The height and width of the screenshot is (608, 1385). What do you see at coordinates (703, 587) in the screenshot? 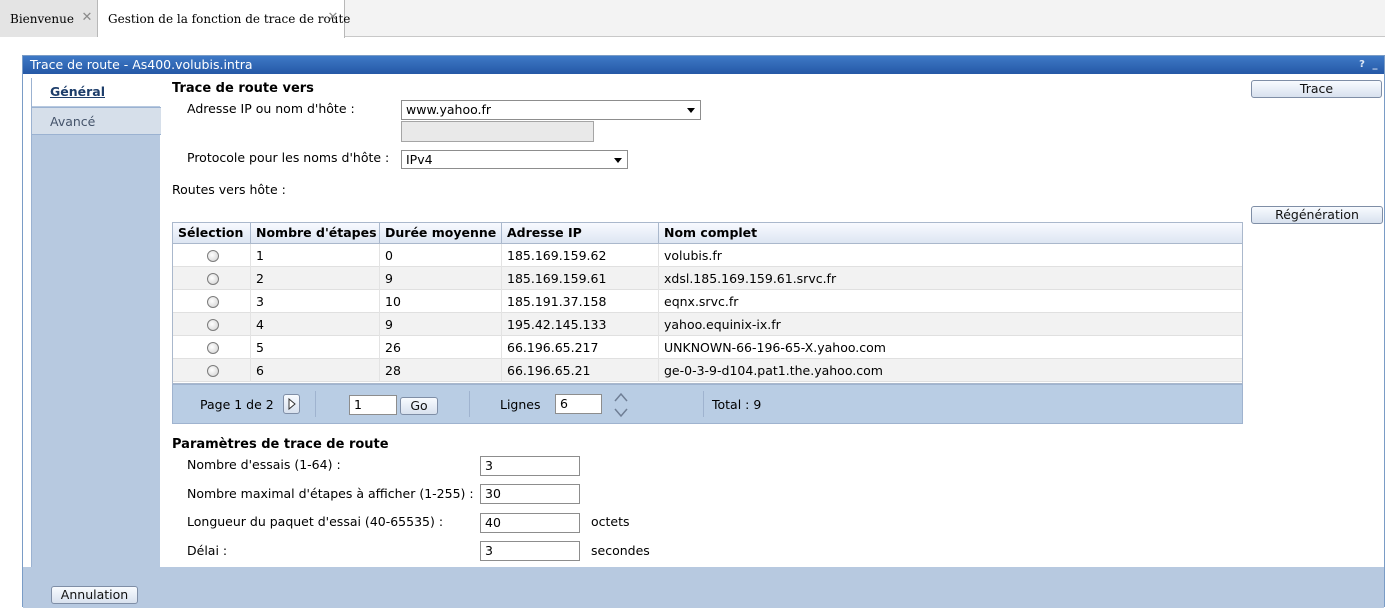
I see `footer-bar: Annulation` at bounding box center [703, 587].